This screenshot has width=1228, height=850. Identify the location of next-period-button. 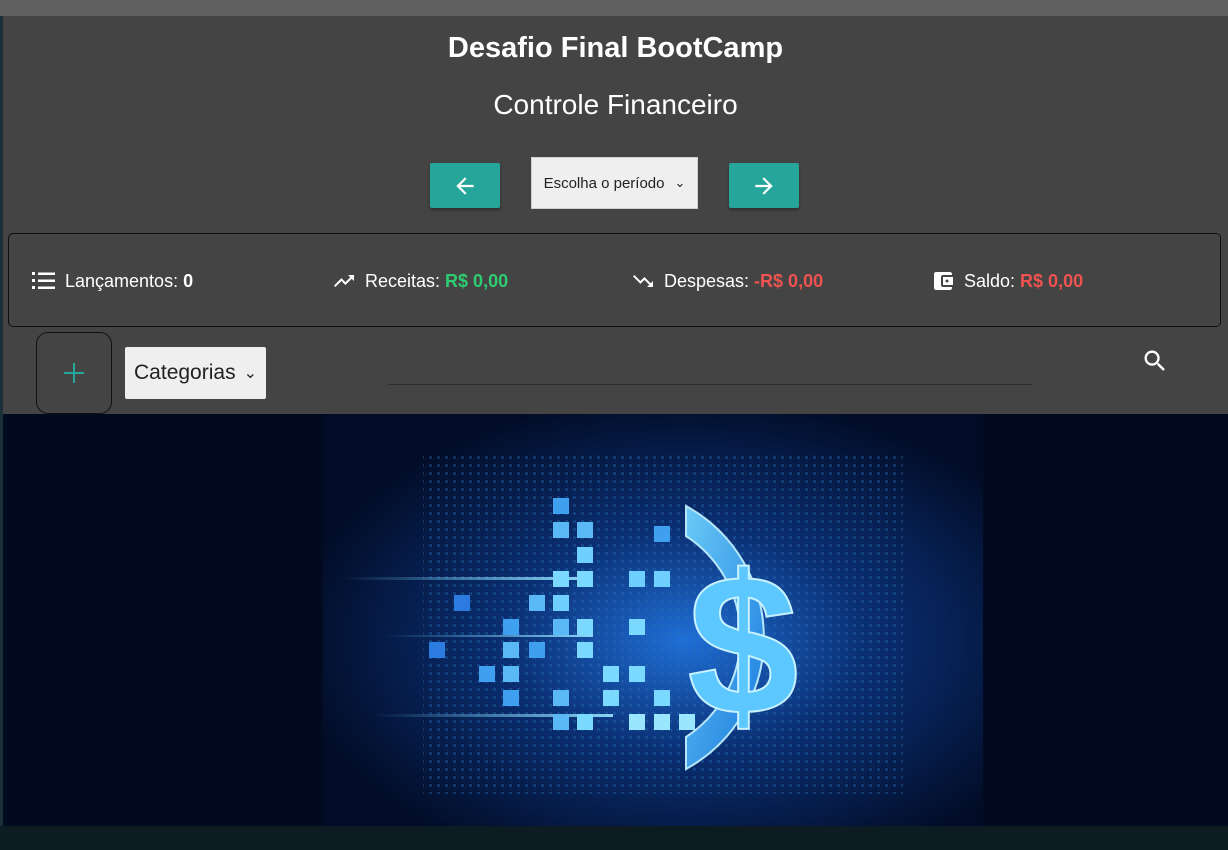
(764, 185).